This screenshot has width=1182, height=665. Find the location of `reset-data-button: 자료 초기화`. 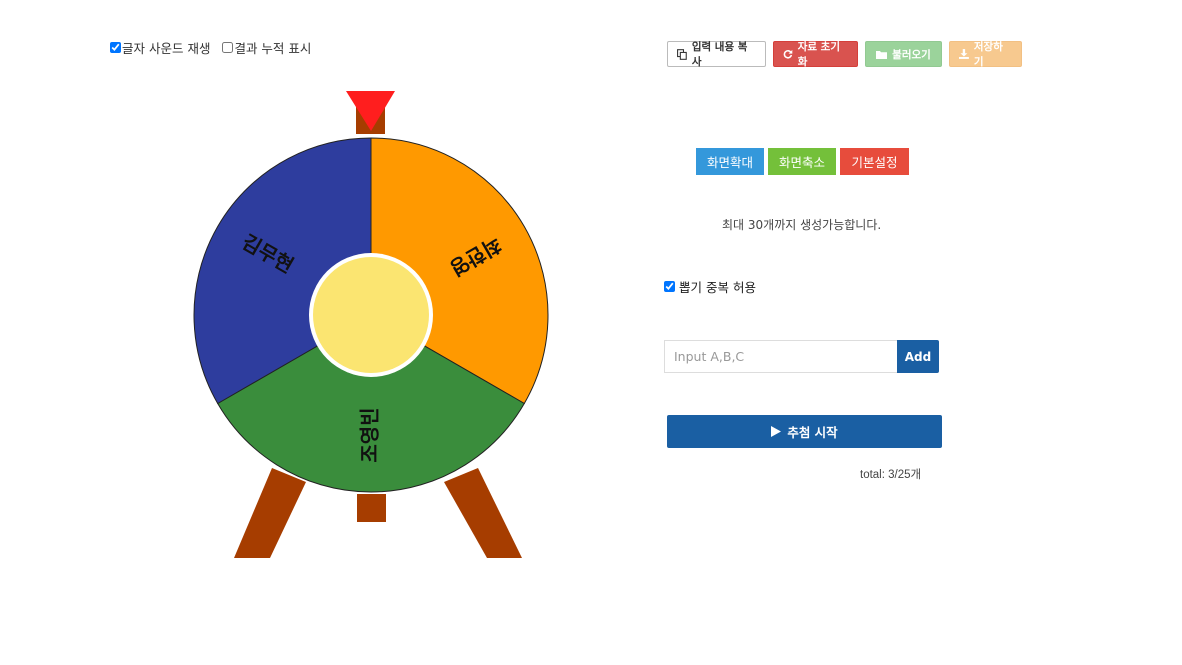

reset-data-button: 자료 초기화 is located at coordinates (815, 54).